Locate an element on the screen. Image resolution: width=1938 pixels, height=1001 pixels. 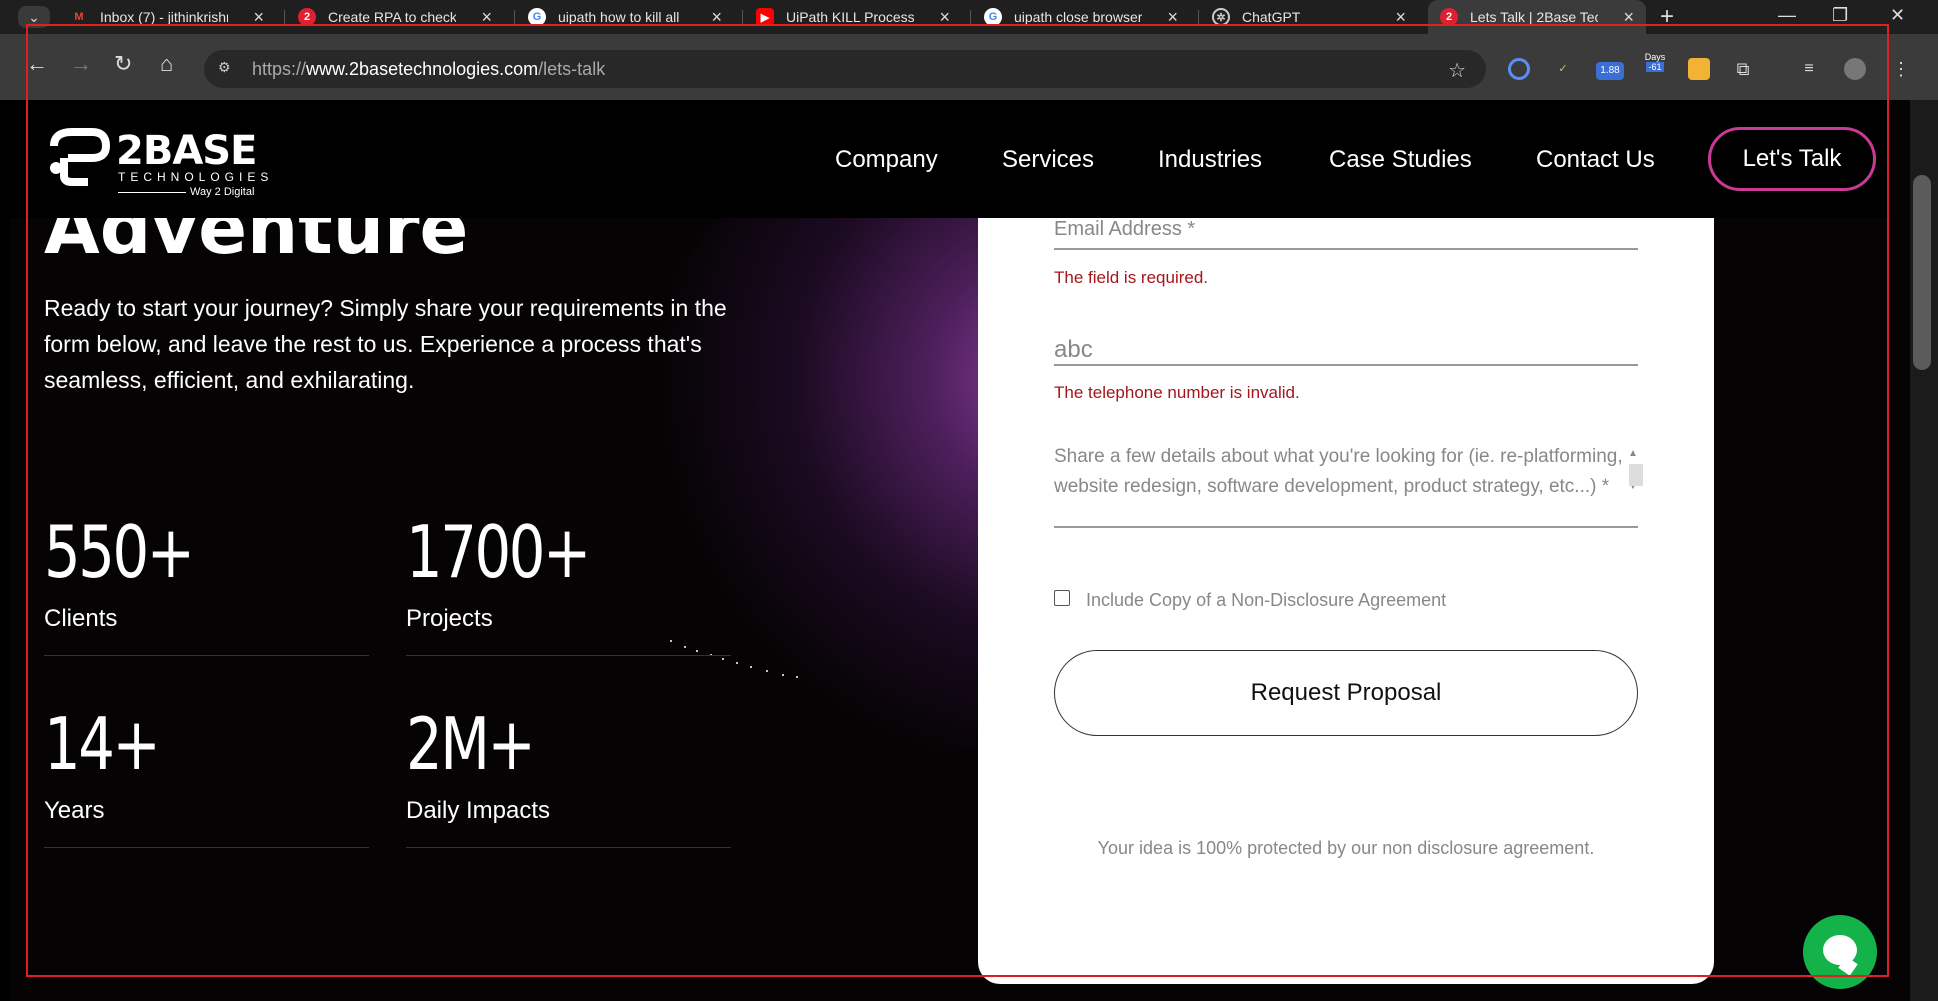
days-label: Days is located at coordinates (1655, 57).